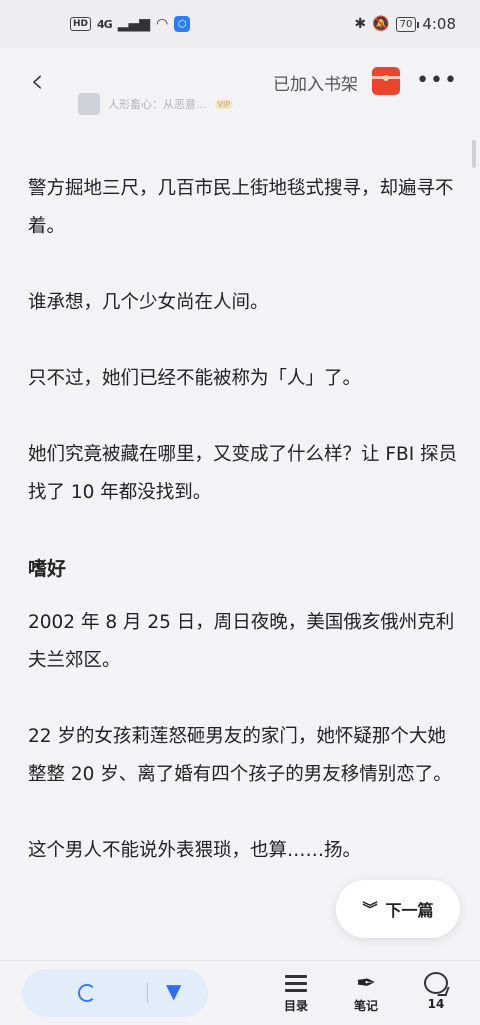 This screenshot has width=480, height=1025. What do you see at coordinates (240, 992) in the screenshot?
I see `reader-bottom-bar: ▼ 目录 ✒ 笔记 14` at bounding box center [240, 992].